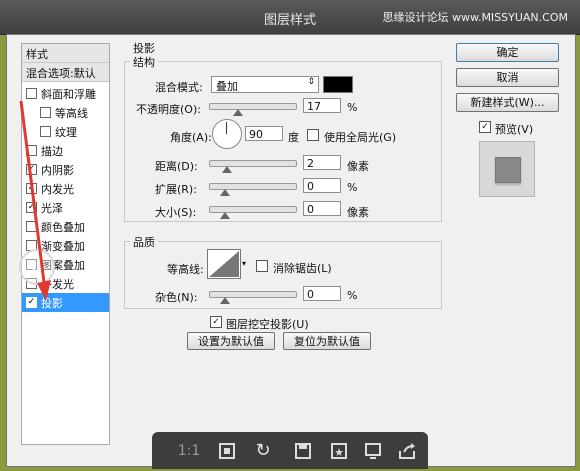  What do you see at coordinates (407, 451) in the screenshot?
I see `share-icon` at bounding box center [407, 451].